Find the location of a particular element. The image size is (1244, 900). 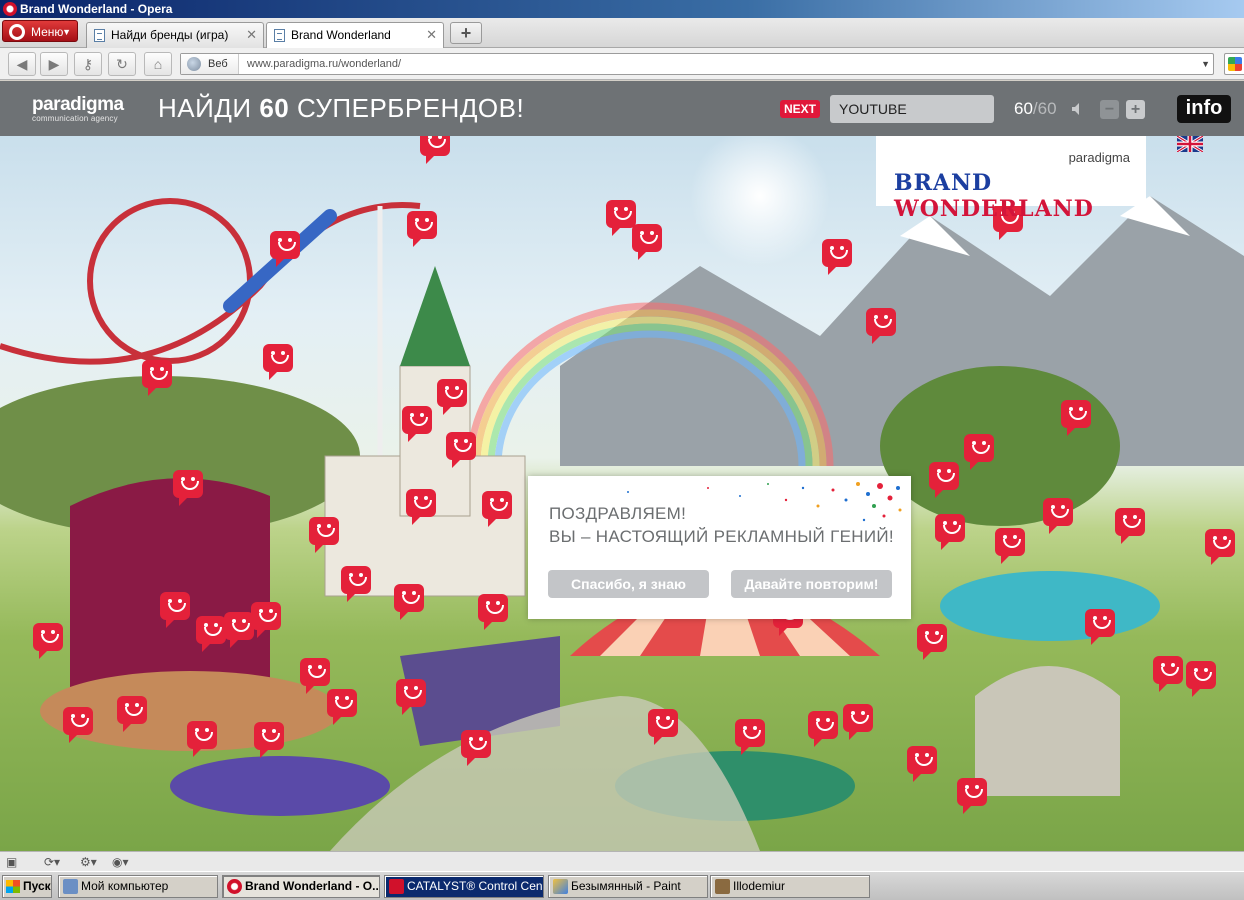

panel-toggle-icon: ▣ is located at coordinates (11, 862).